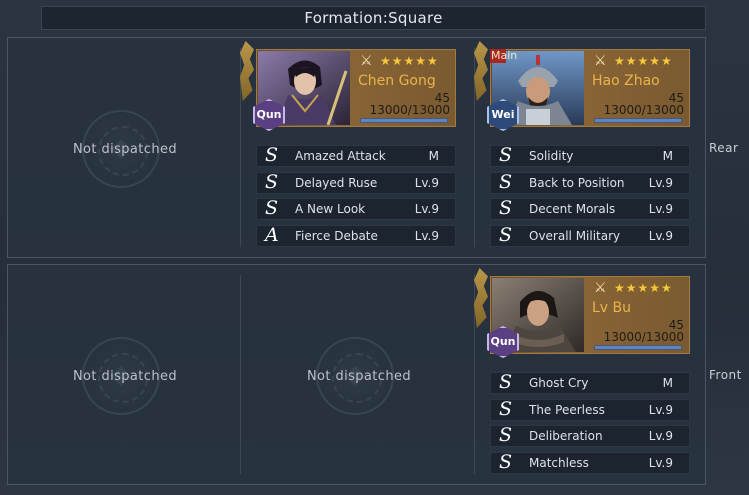 The height and width of the screenshot is (495, 749). Describe the element at coordinates (725, 375) in the screenshot. I see `front-row-label: Front` at that location.